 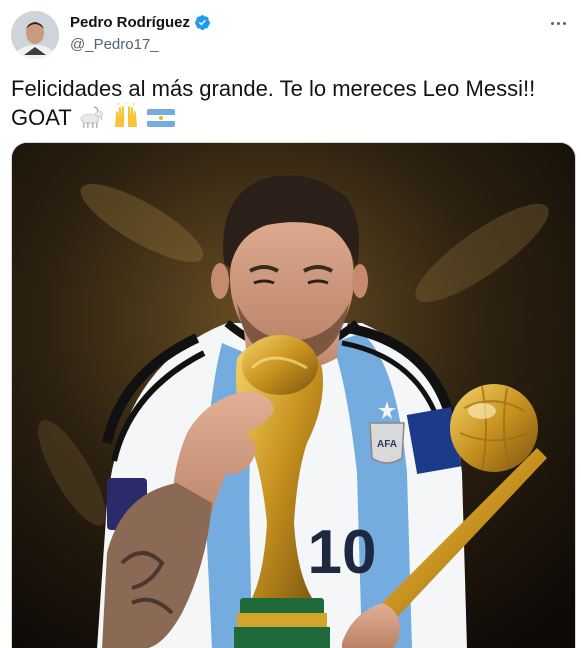 I want to click on raising-hands-emoji, so click(x=126, y=119).